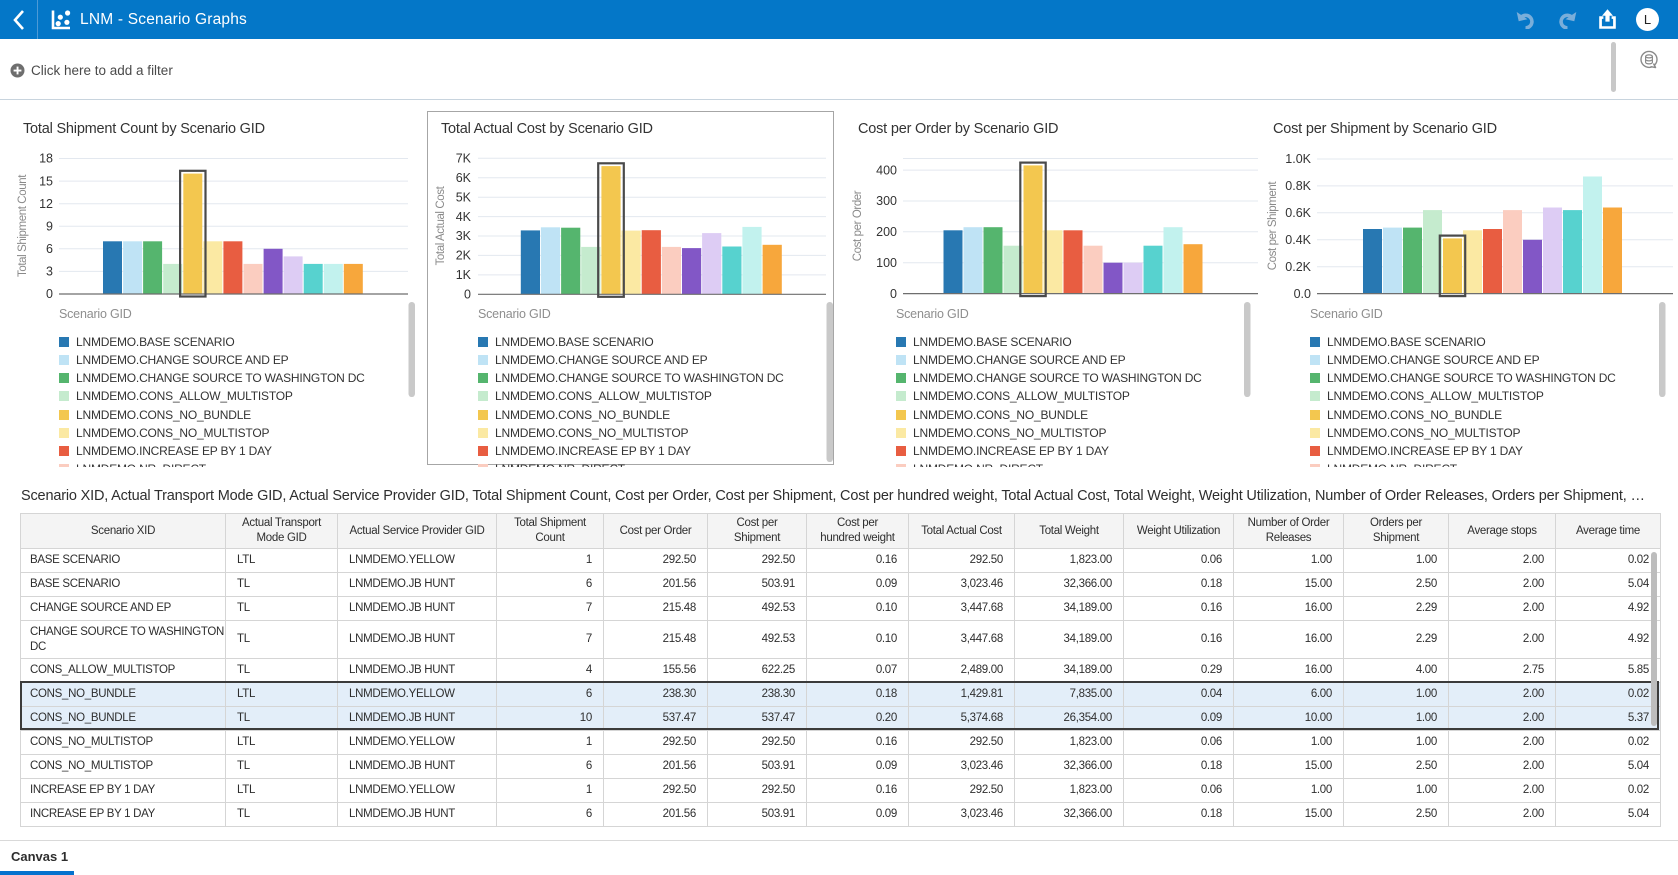 The width and height of the screenshot is (1678, 875). What do you see at coordinates (858, 225) in the screenshot?
I see `svg-text: Cost per Order` at bounding box center [858, 225].